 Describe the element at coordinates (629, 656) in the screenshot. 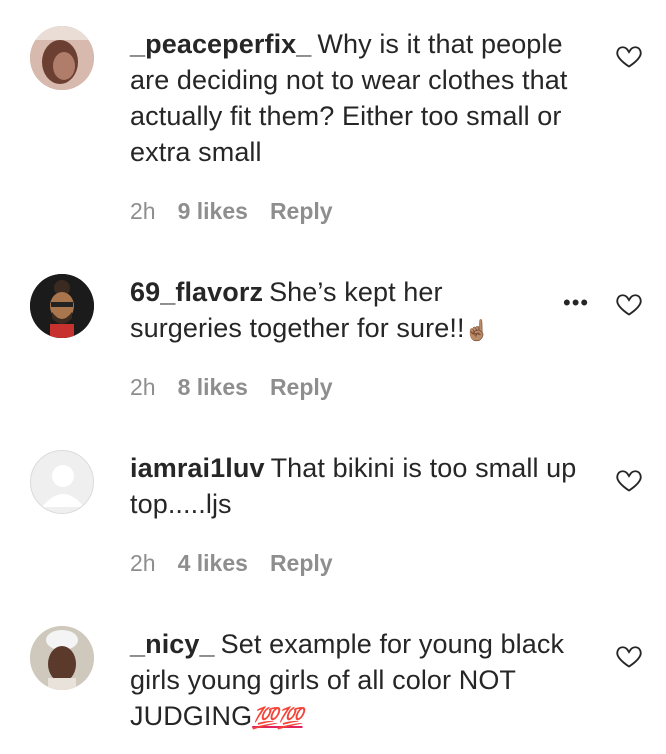

I see `heart-icon` at that location.